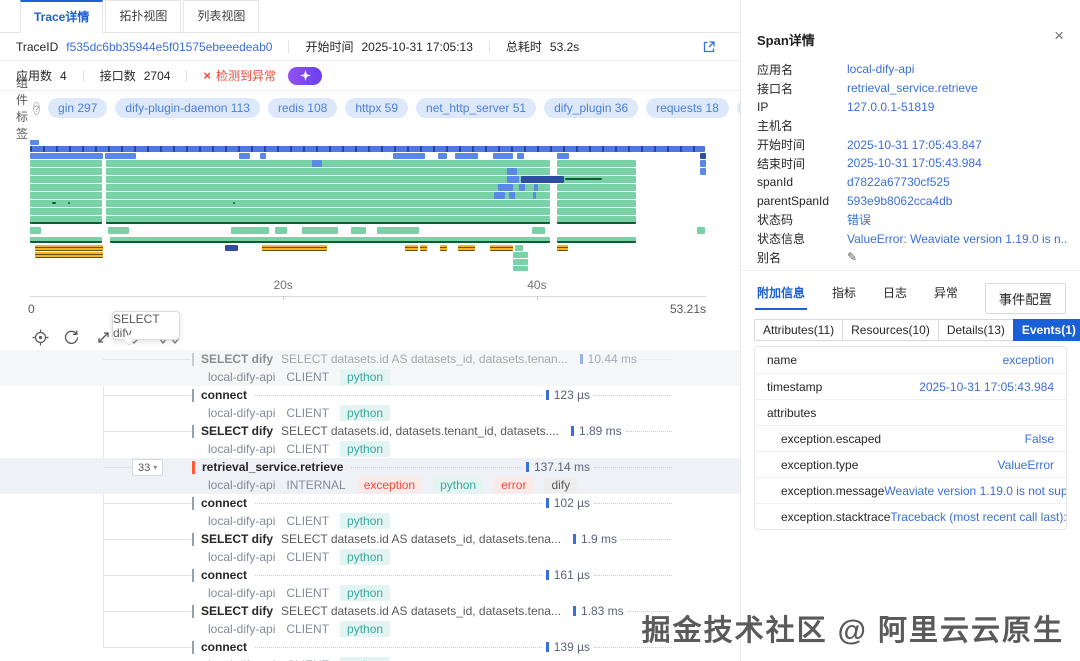 The width and height of the screenshot is (1080, 661). What do you see at coordinates (148, 467) in the screenshot?
I see `child-count-badge: 33 ▾` at bounding box center [148, 467].